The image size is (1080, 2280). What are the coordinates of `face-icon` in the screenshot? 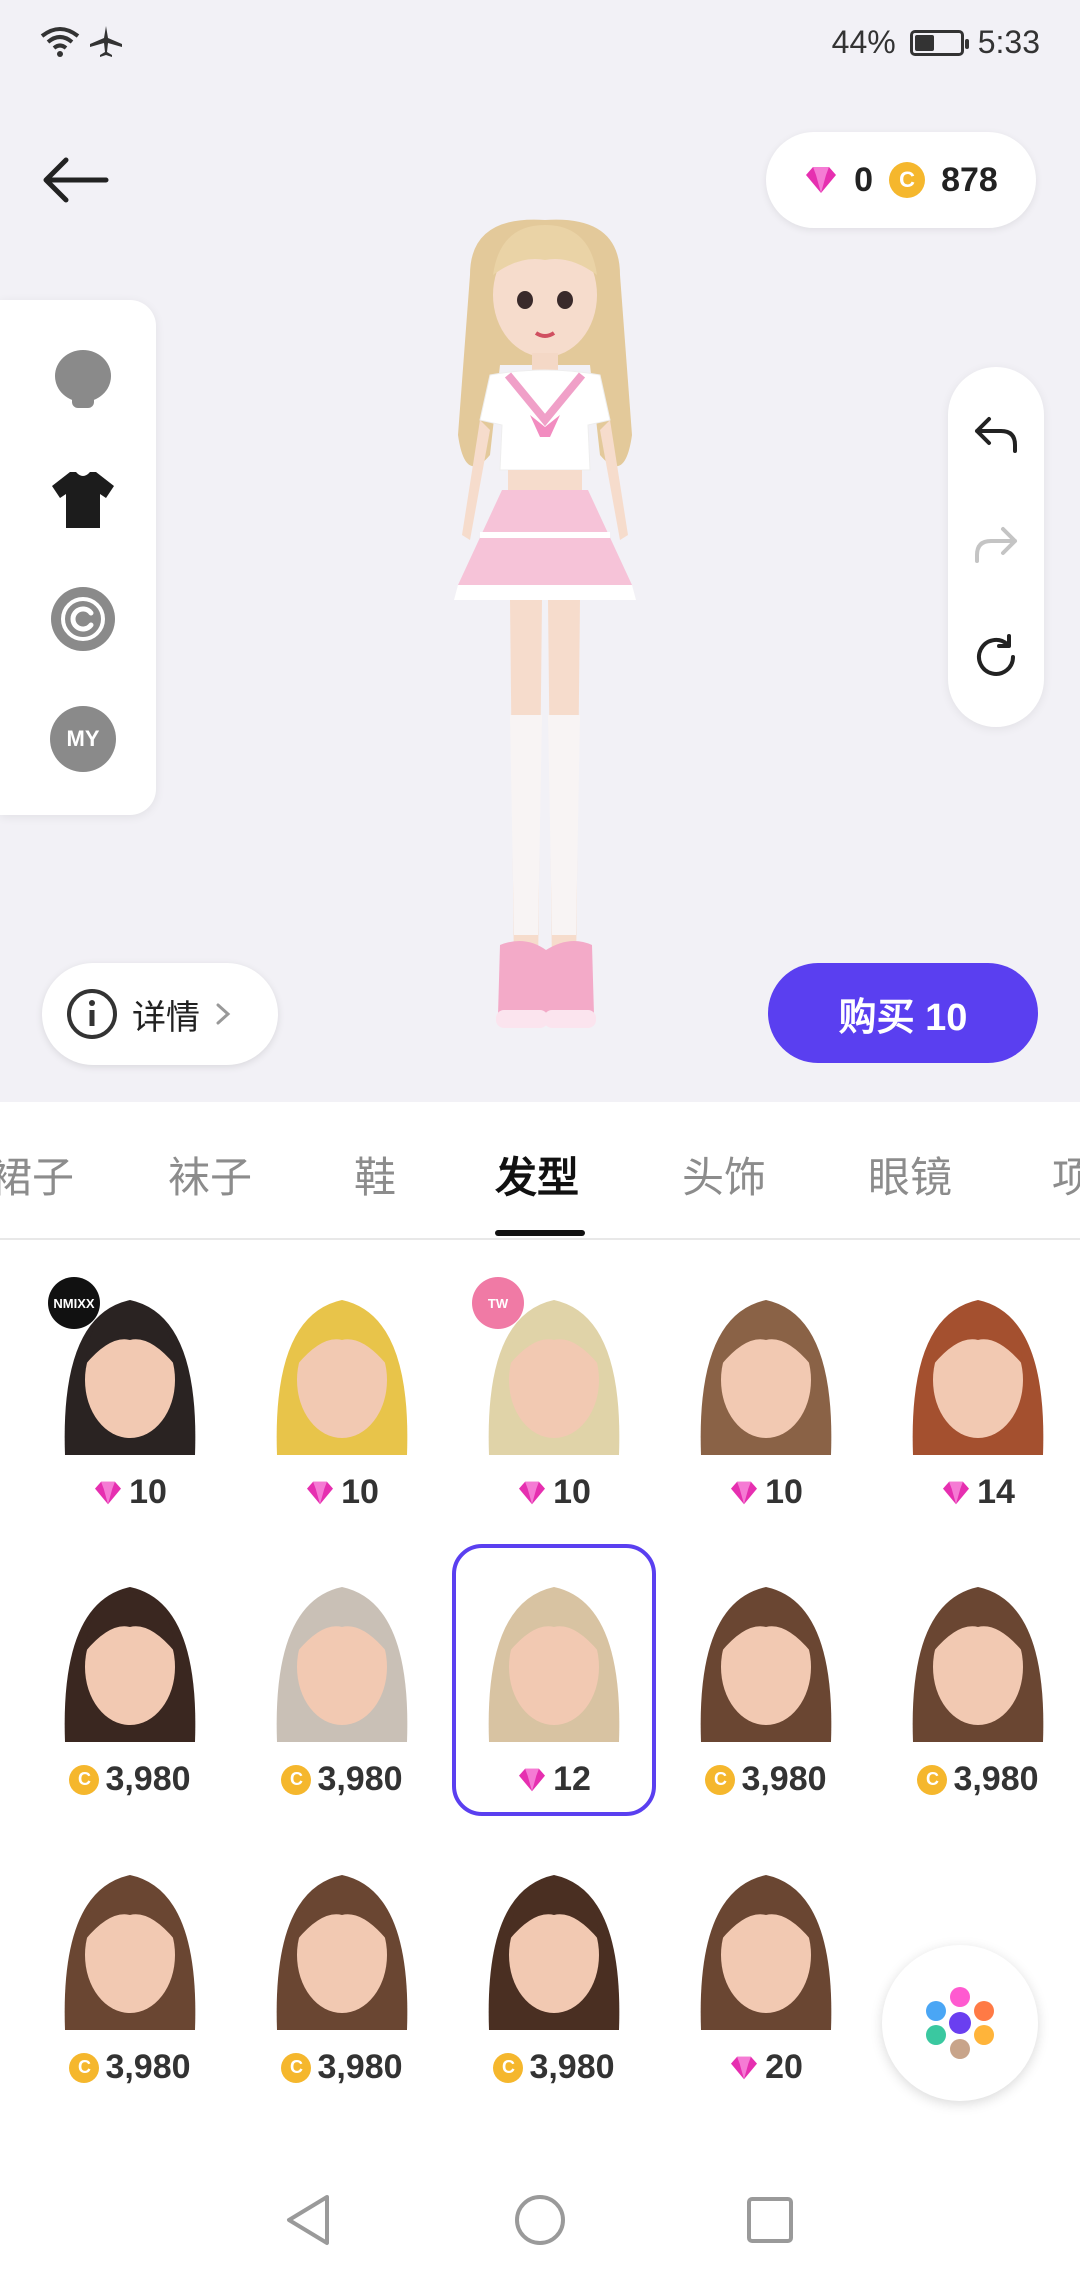 It's located at (83, 379).